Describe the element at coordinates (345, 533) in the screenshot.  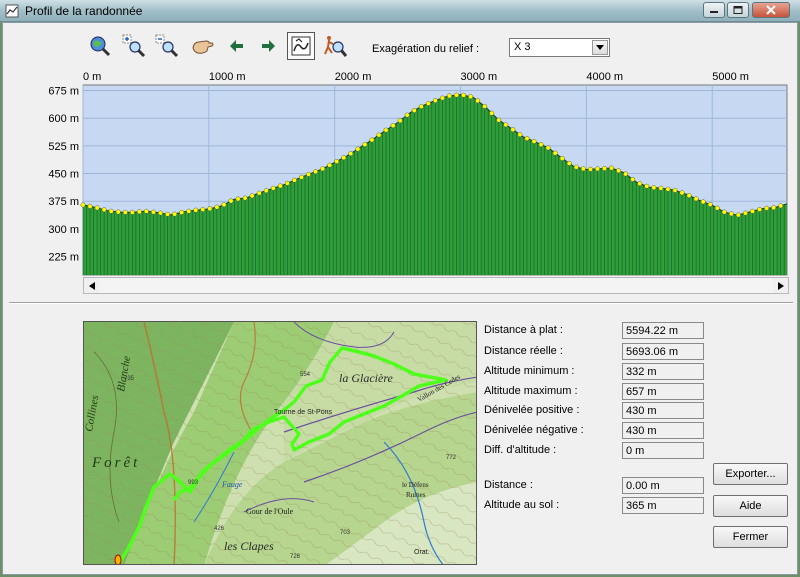
I see `map-label: 703` at that location.